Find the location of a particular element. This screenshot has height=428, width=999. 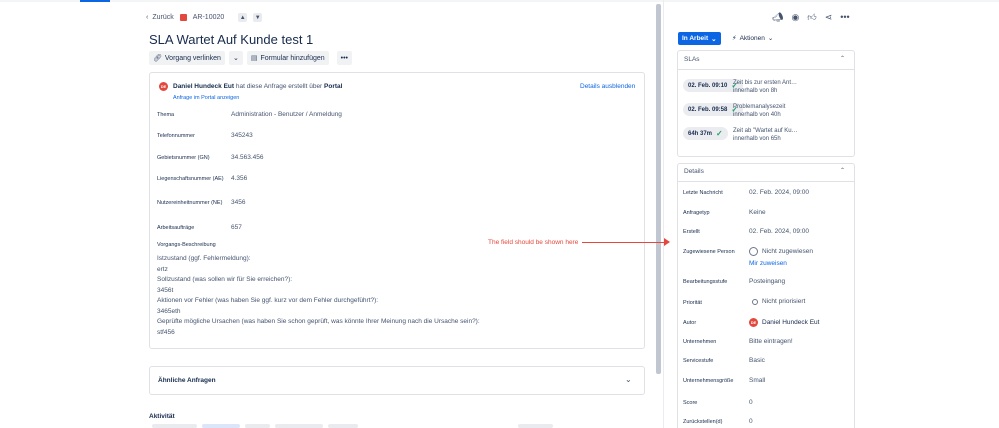

next-issue-button: ▼ is located at coordinates (258, 17).